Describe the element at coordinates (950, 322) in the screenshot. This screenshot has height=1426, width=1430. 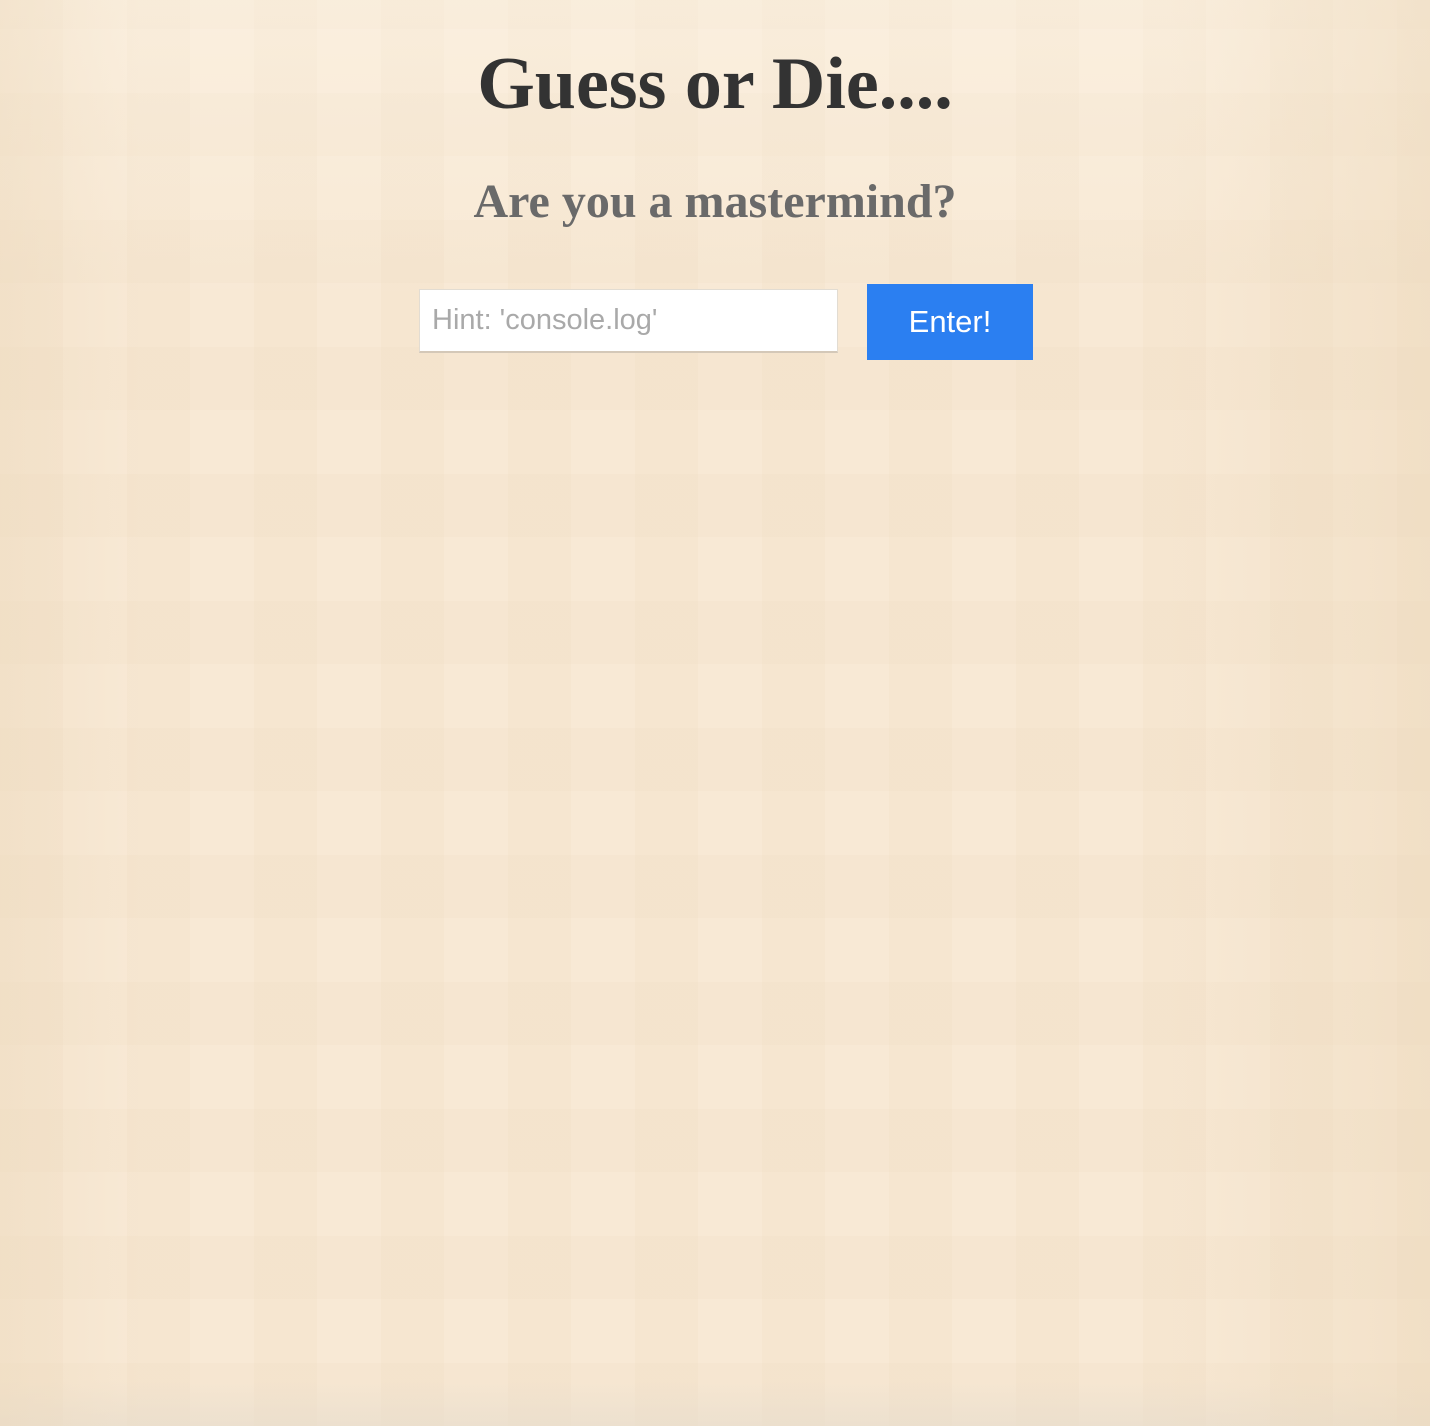
I see `enter-button: Enter!` at that location.